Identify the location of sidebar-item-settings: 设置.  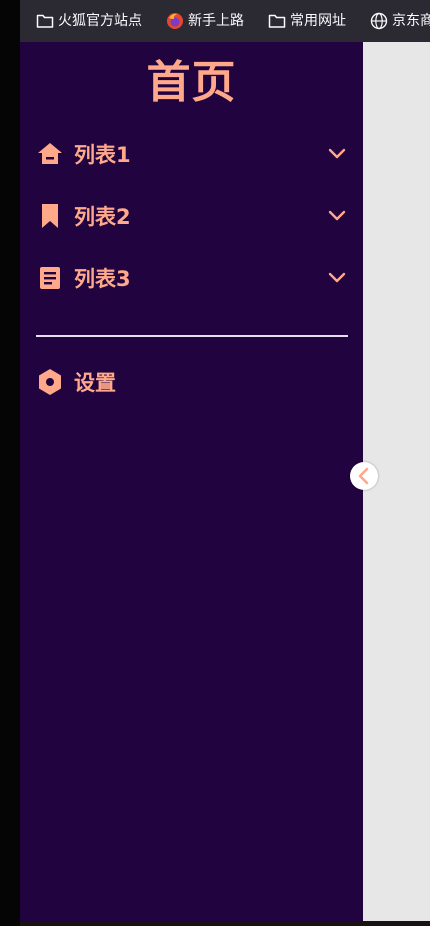
(192, 382).